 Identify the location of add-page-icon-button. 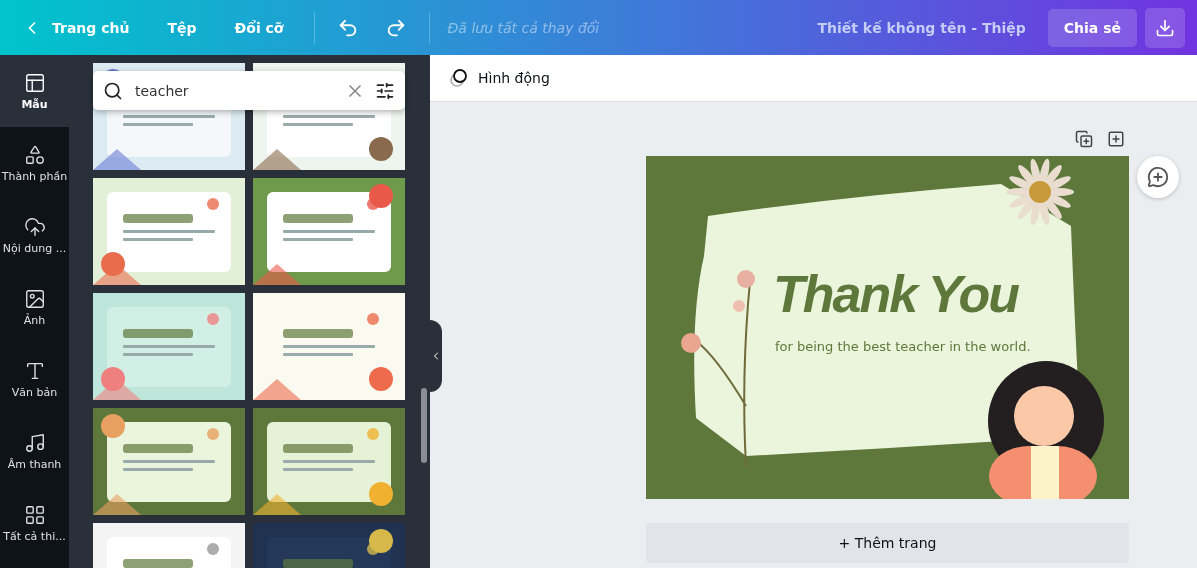
(1116, 139).